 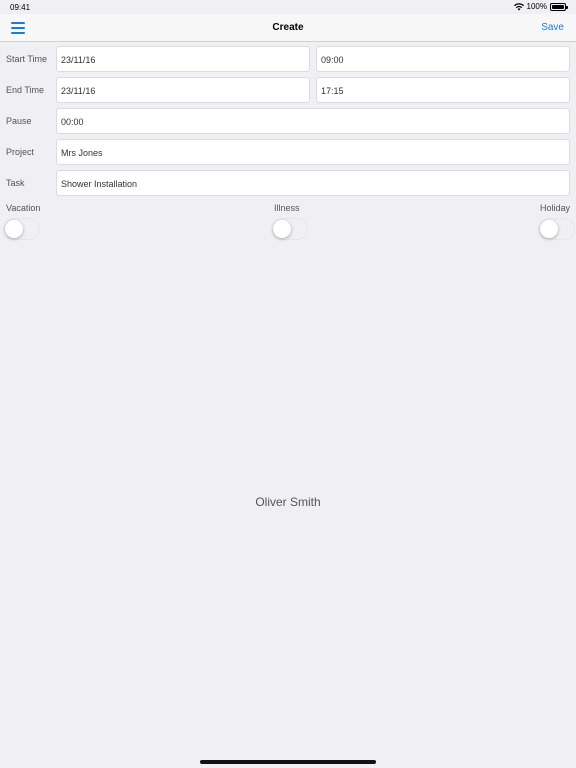 What do you see at coordinates (559, 6) in the screenshot?
I see `battery-icon` at bounding box center [559, 6].